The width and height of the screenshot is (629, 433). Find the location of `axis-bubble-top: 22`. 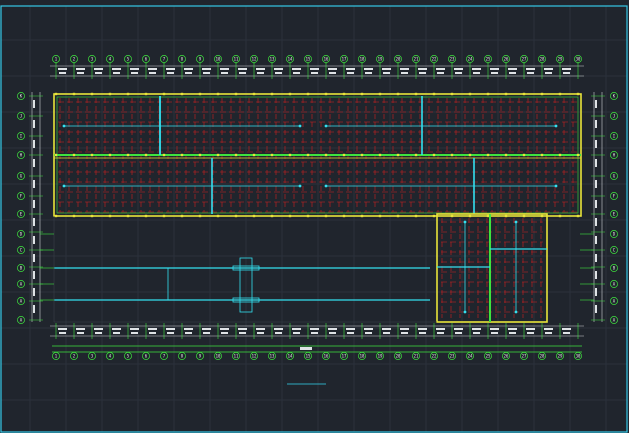

axis-bubble-top: 22 is located at coordinates (434, 59).